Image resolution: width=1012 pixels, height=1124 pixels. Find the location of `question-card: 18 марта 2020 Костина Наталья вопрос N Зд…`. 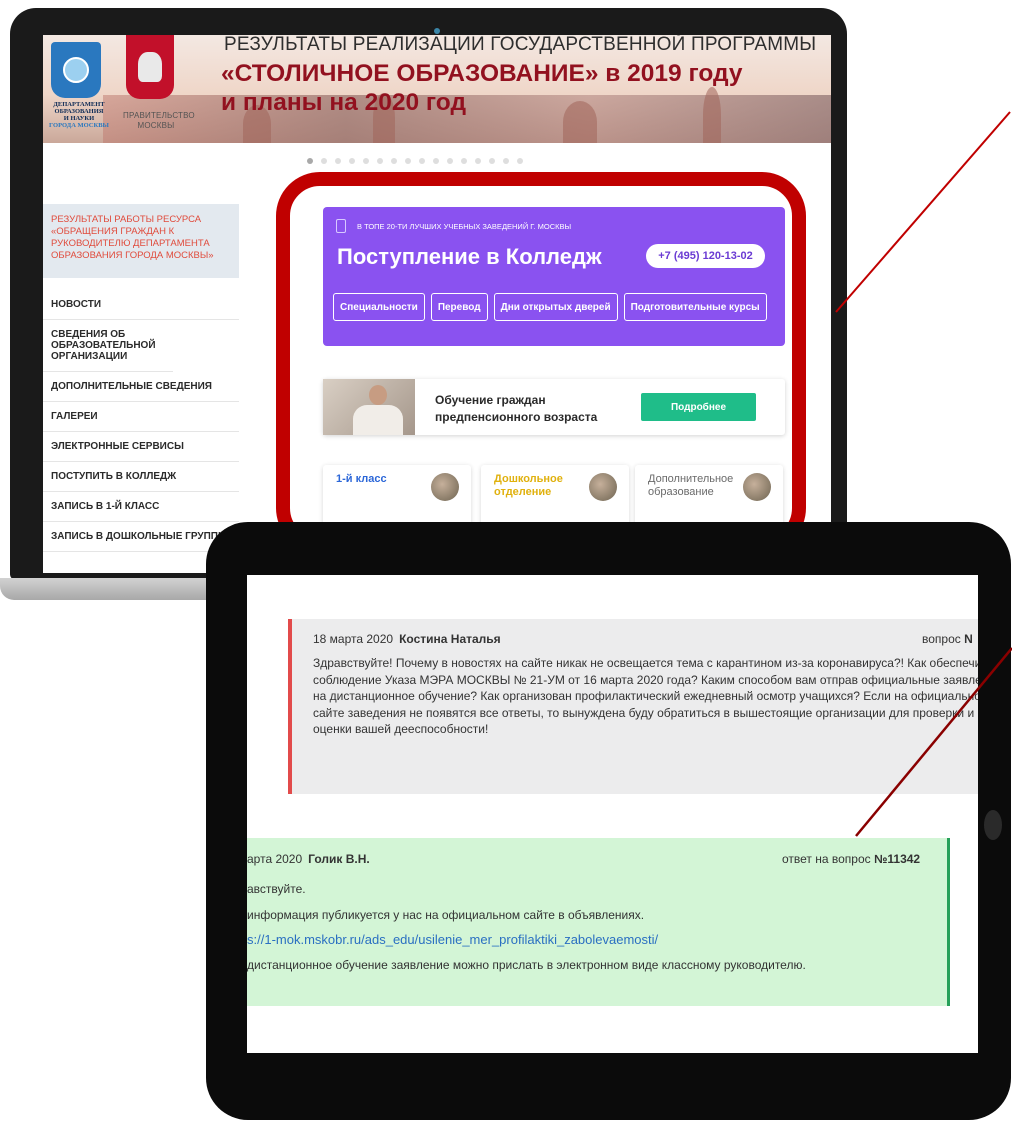

question-card: 18 марта 2020 Костина Наталья вопрос N Зд… is located at coordinates (633, 706).